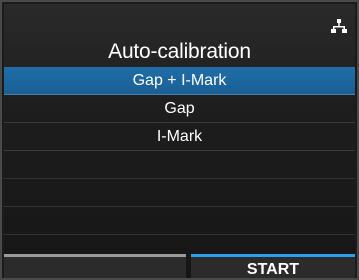 The height and width of the screenshot is (280, 359). What do you see at coordinates (179, 51) in the screenshot?
I see `page-title: Auto-calibration` at bounding box center [179, 51].